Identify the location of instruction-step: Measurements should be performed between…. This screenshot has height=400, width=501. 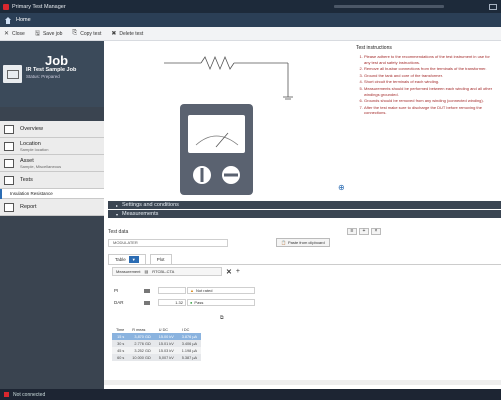
(430, 91).